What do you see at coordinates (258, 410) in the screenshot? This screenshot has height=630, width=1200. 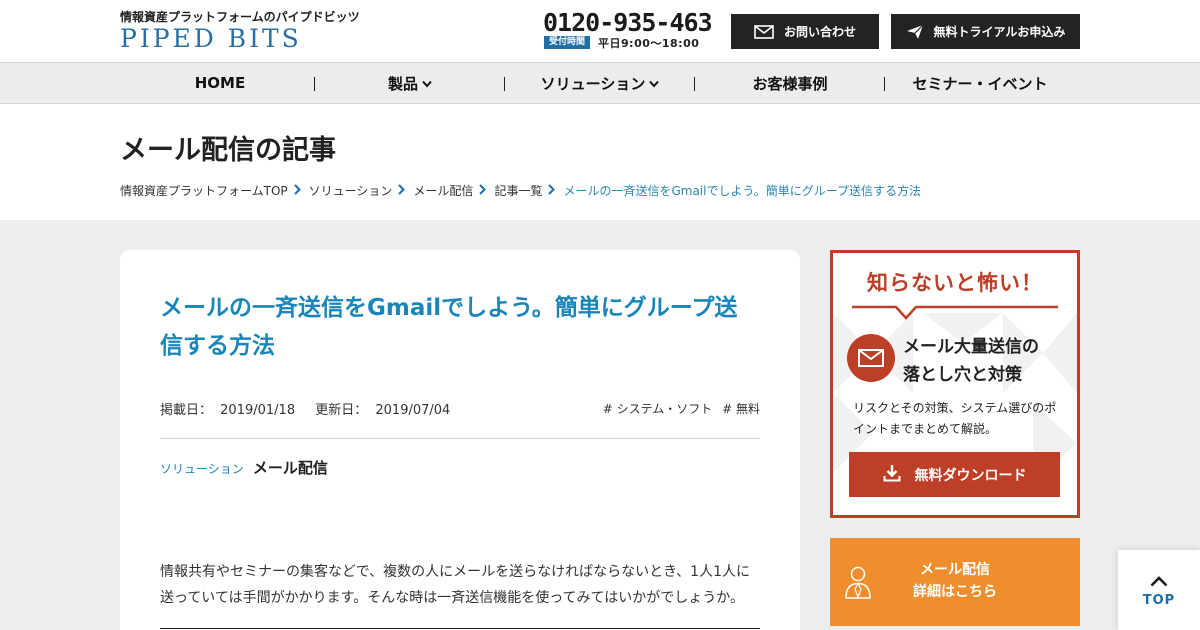 I see `published-date: 2019/01/18` at bounding box center [258, 410].